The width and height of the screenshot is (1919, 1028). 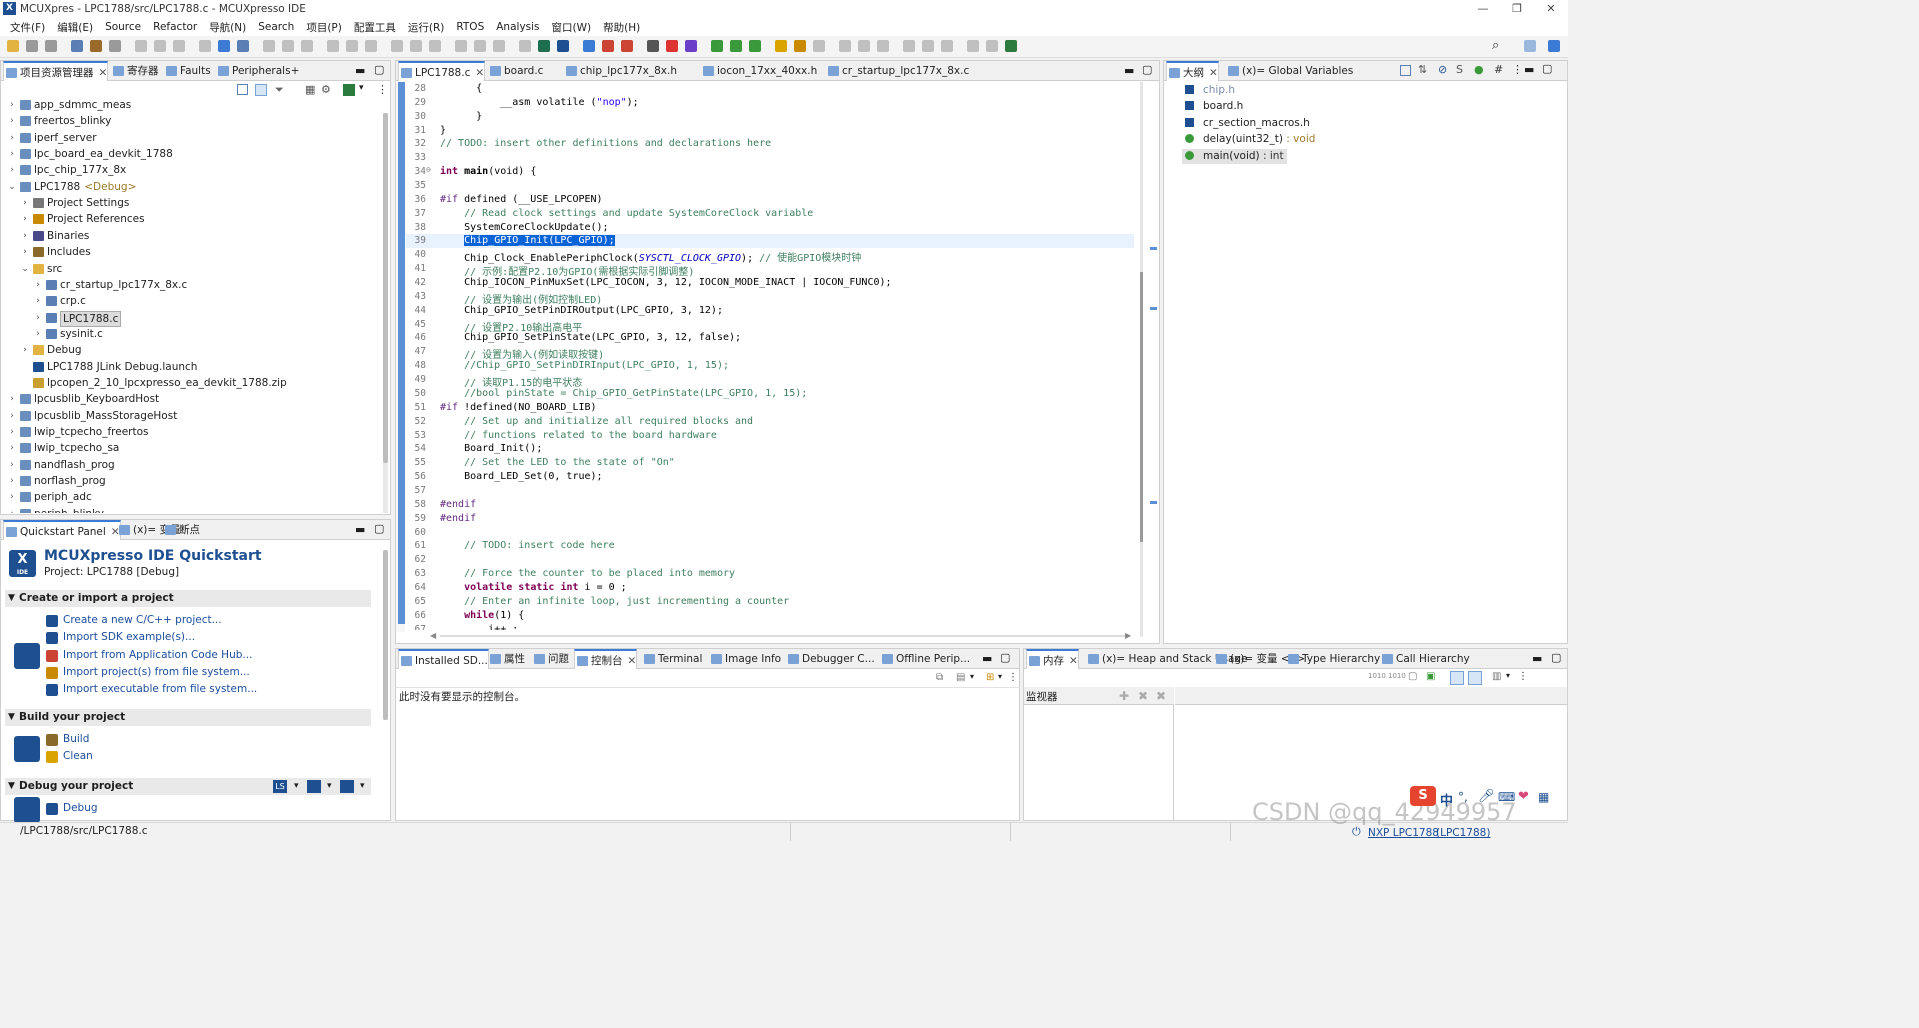 What do you see at coordinates (1289, 71) in the screenshot?
I see `tab--x-global-variables: (x)= Global Variables` at bounding box center [1289, 71].